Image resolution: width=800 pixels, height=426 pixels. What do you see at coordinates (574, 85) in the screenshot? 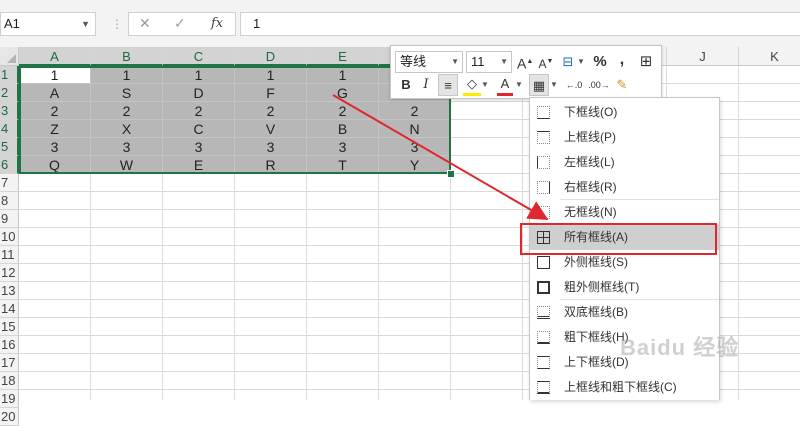
I see `increase-decimal-icon: ←.0` at bounding box center [574, 85].